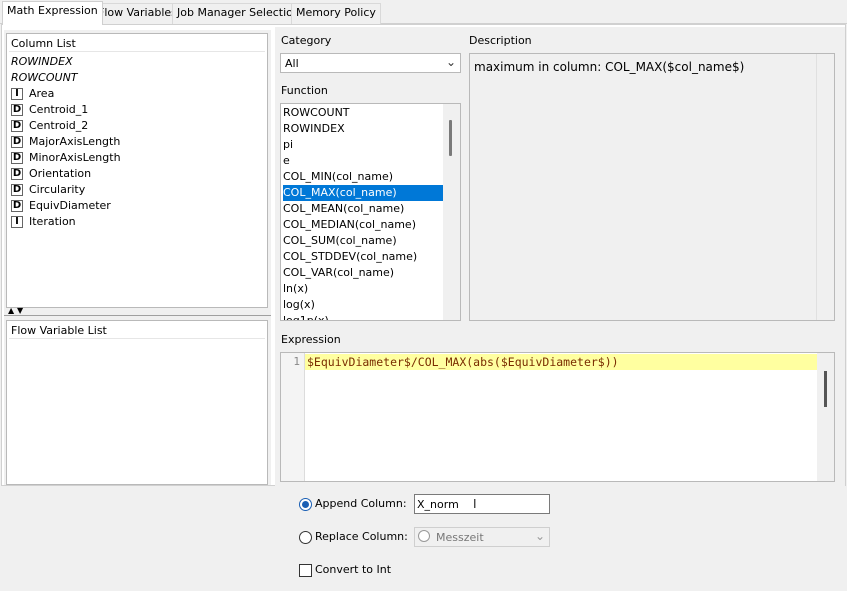  What do you see at coordinates (363, 113) in the screenshot?
I see `function-list-item: ROWCOUNT` at bounding box center [363, 113].